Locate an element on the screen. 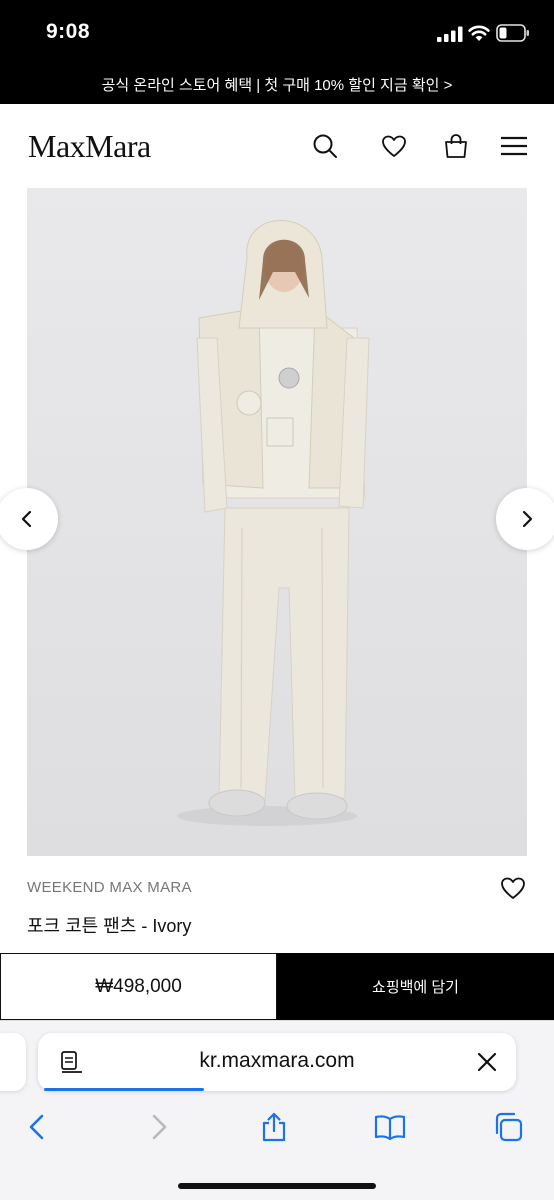 The image size is (554, 1200). product-brand: WEEKEND MAX MARA is located at coordinates (109, 887).